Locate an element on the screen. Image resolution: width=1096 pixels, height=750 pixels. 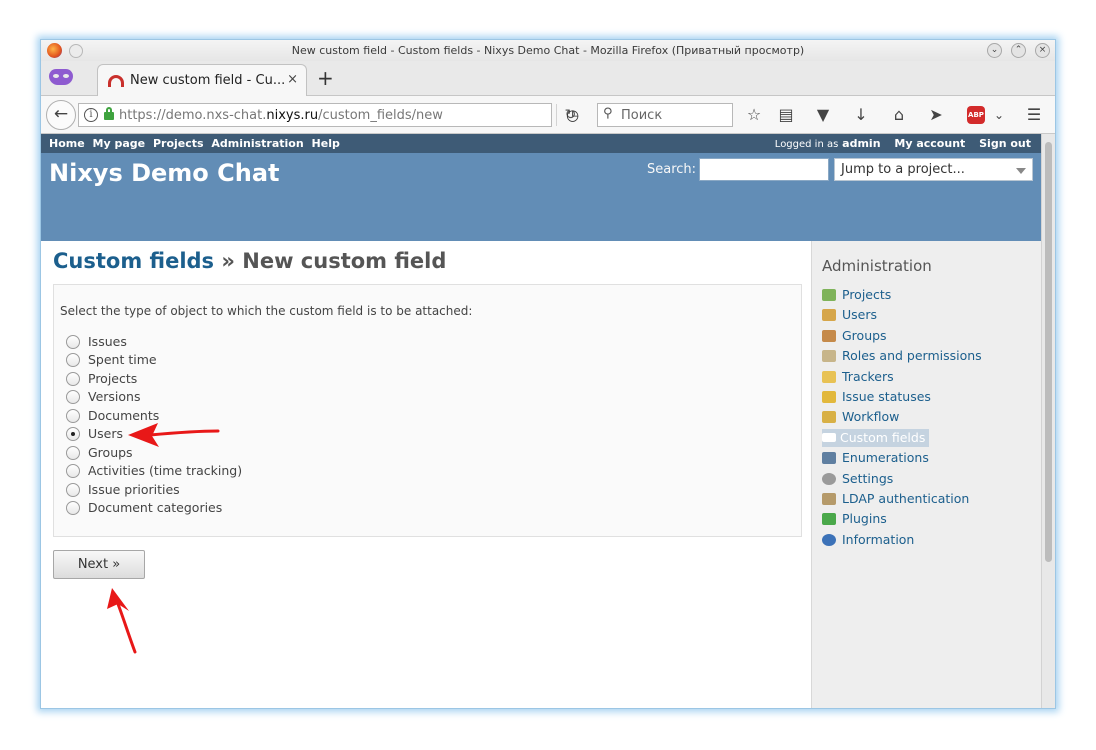
option-label: Document categories is located at coordinates (155, 507).